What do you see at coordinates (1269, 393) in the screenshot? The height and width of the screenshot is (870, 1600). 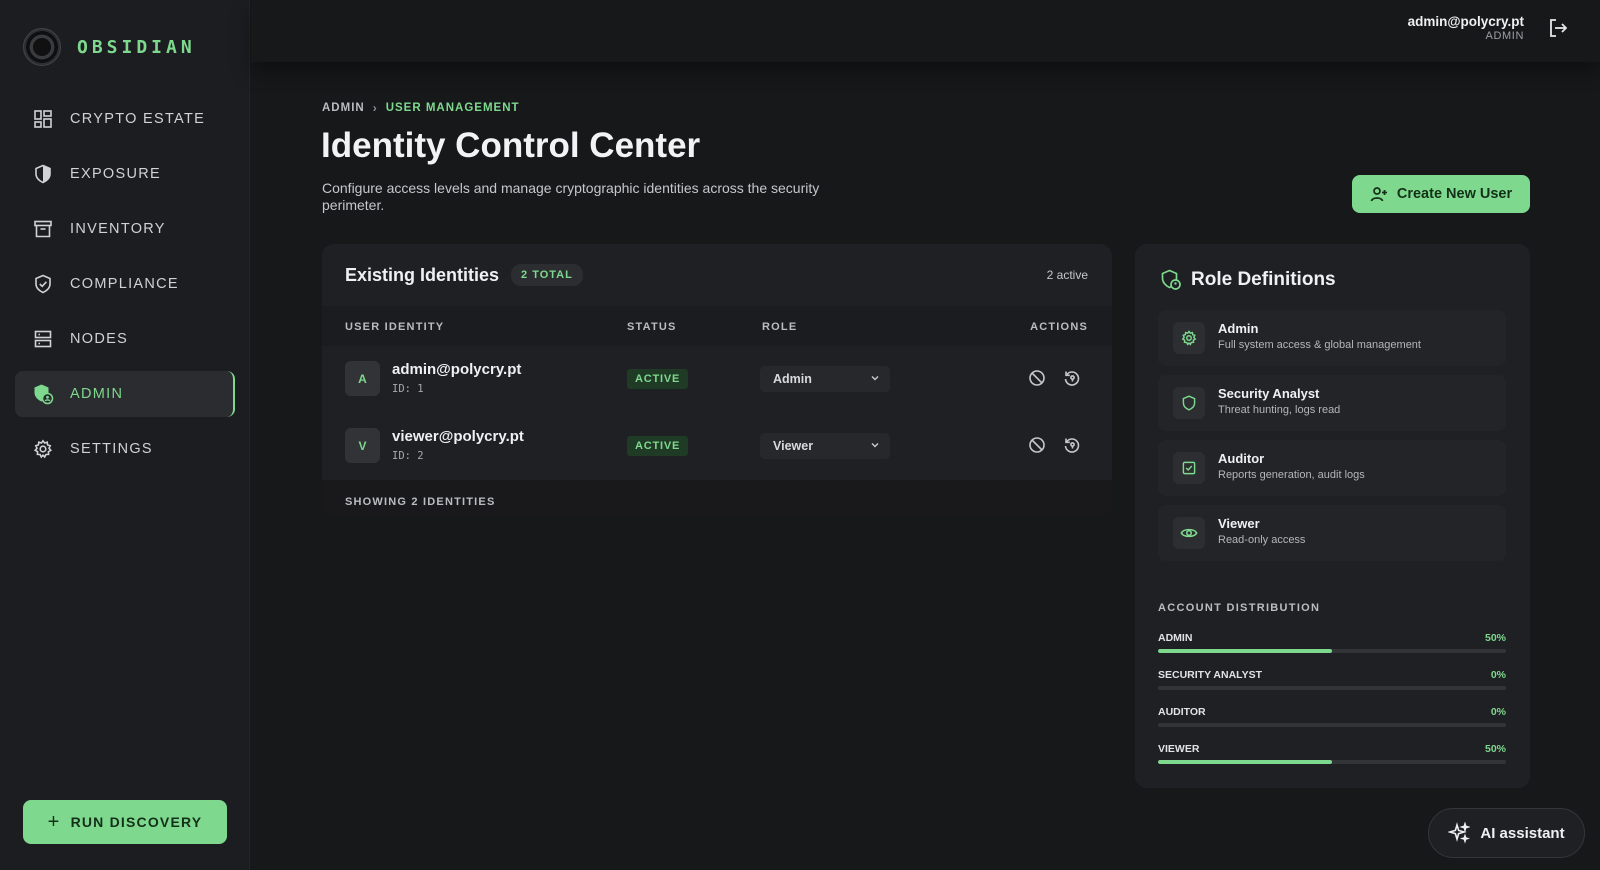 I see `role-name: Security Analyst` at bounding box center [1269, 393].